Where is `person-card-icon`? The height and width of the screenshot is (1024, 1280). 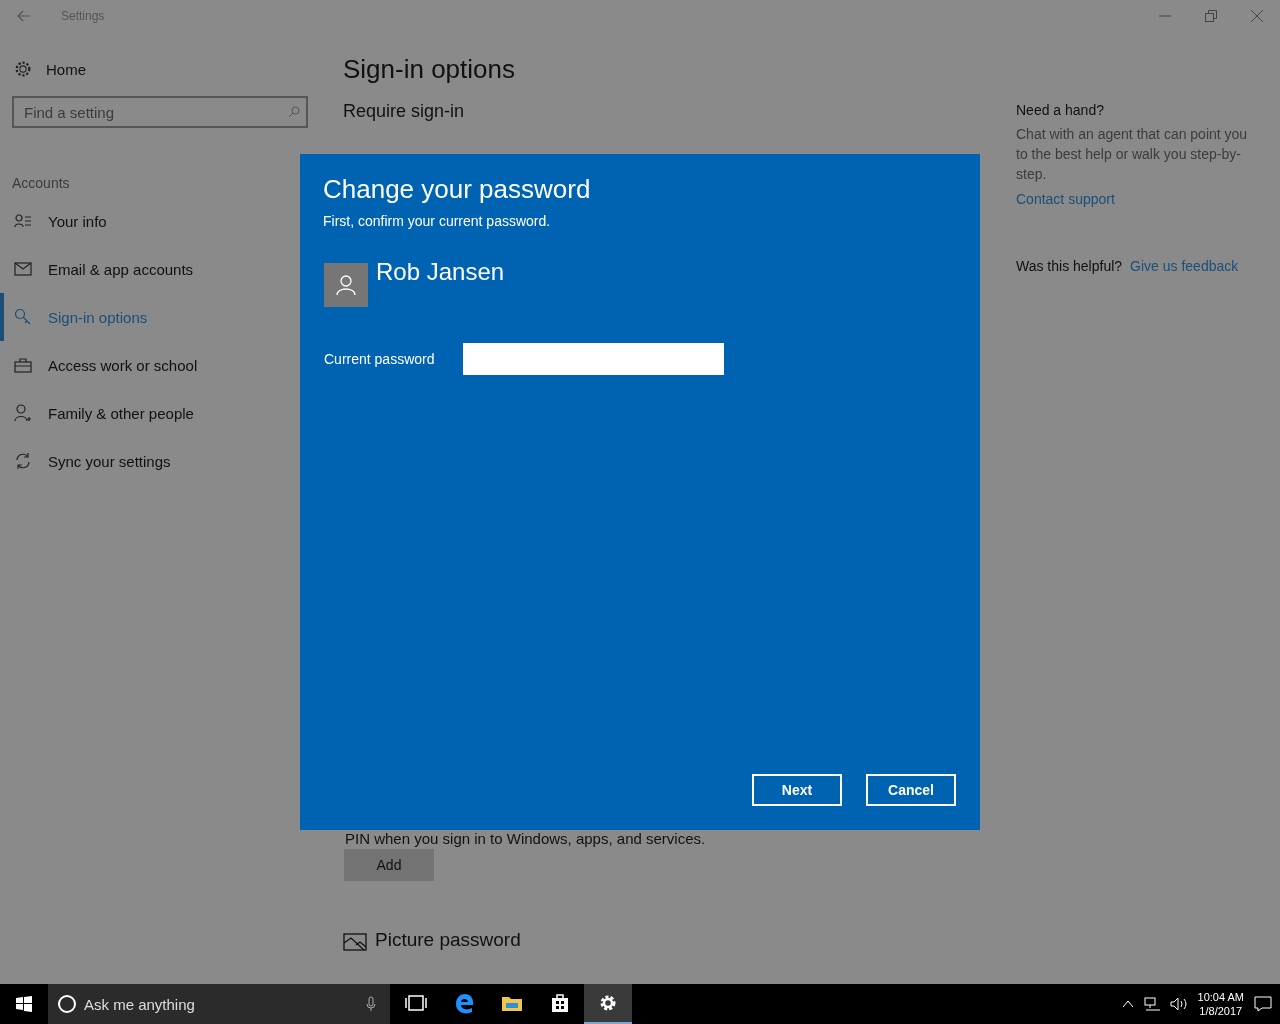
person-card-icon is located at coordinates (23, 221).